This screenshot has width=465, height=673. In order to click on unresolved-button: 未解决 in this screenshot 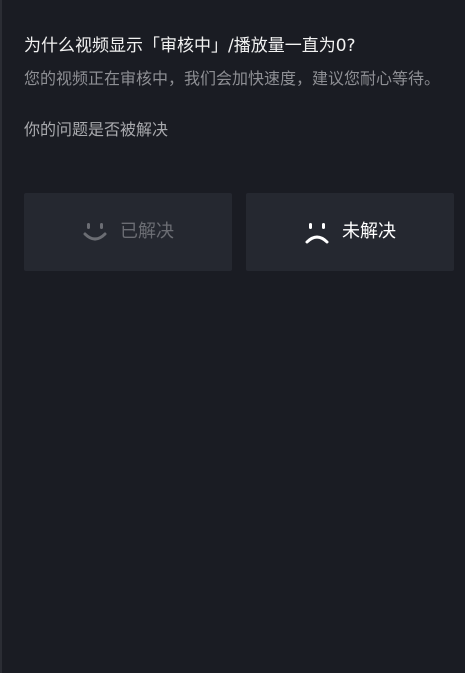, I will do `click(350, 232)`.